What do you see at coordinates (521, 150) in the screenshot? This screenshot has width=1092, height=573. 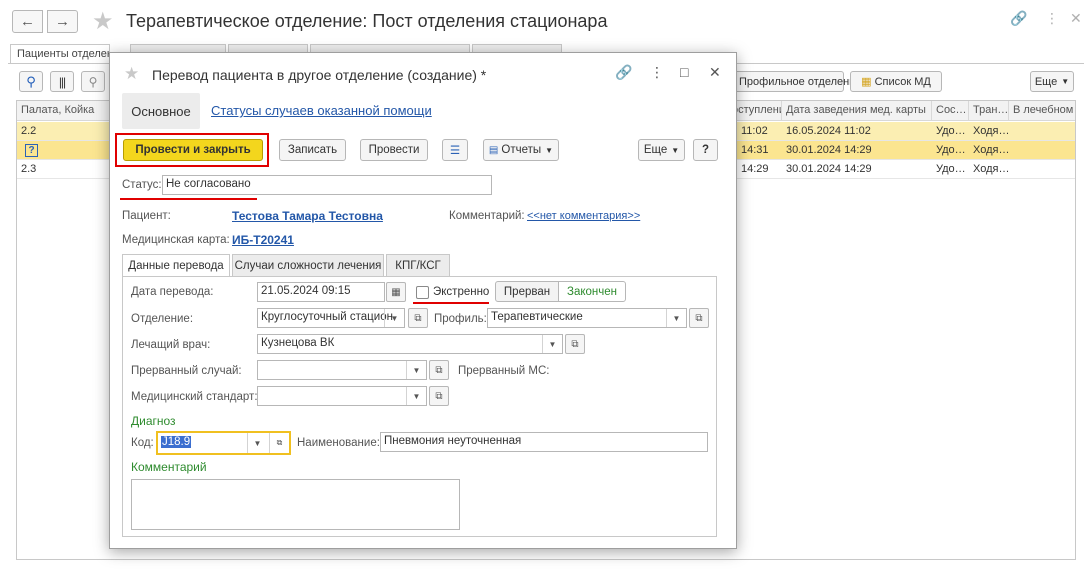 I see `reports-button: ▤ Отчеты ▼` at bounding box center [521, 150].